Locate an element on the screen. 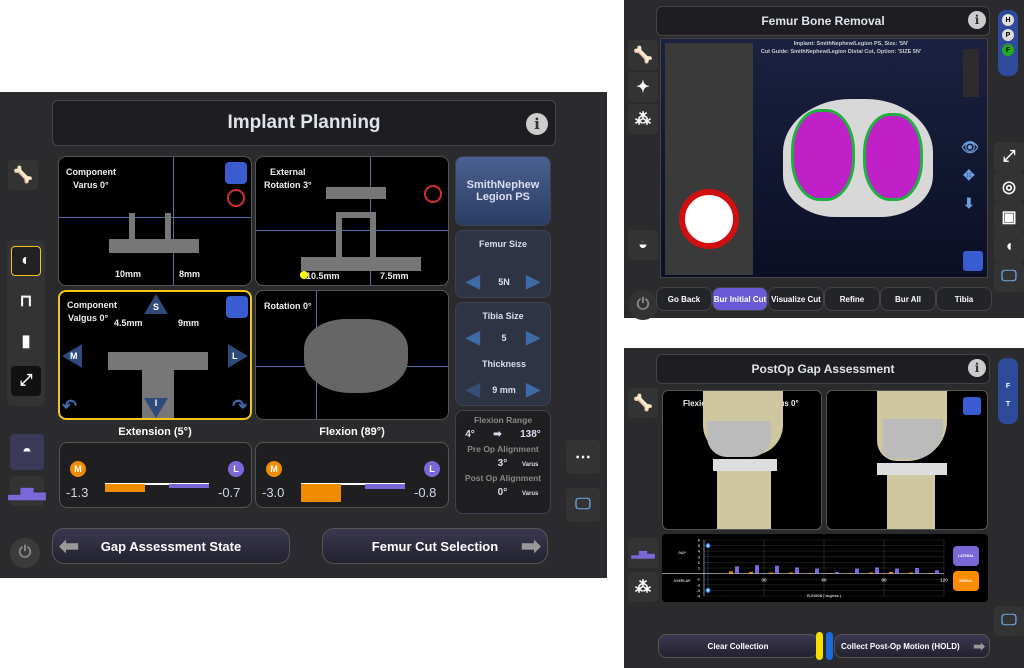 The image size is (1024, 668). collect-button-label: Collect Post-Op Motion (HOLD) is located at coordinates (900, 646).